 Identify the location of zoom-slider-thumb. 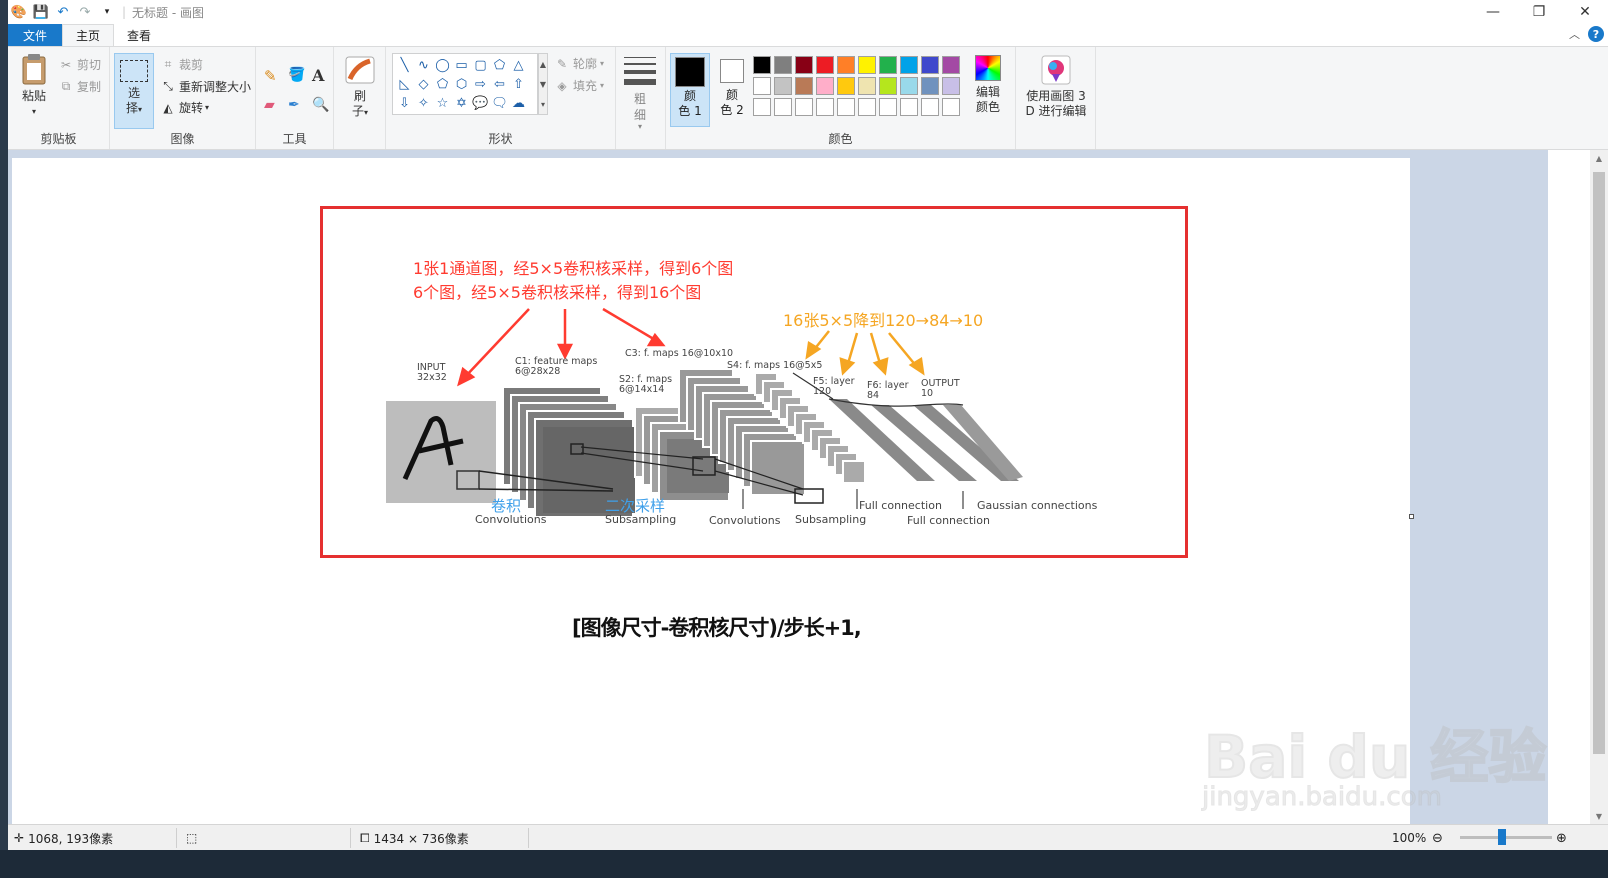
(1502, 837).